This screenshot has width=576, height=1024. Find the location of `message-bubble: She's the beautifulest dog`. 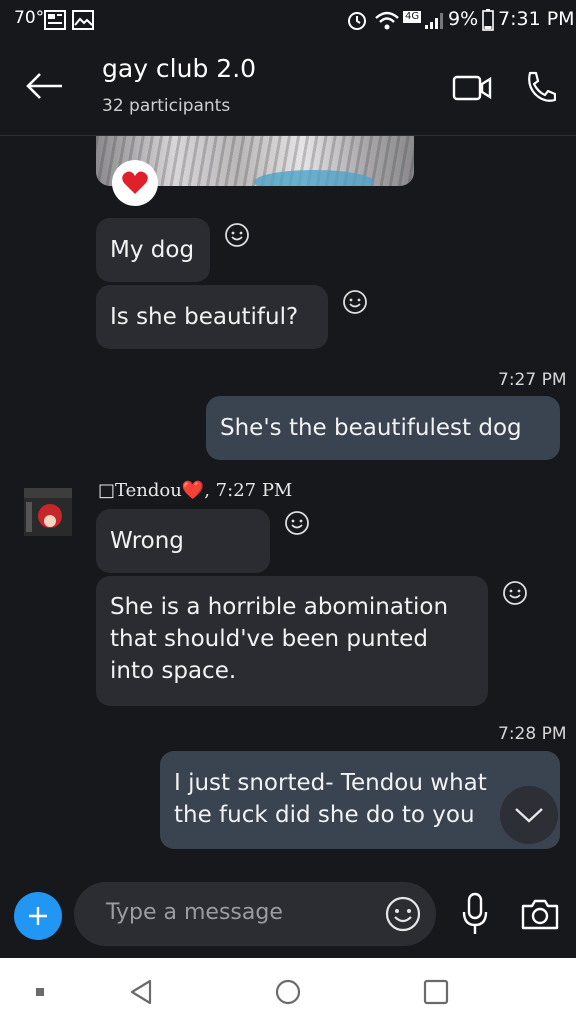

message-bubble: She's the beautifulest dog is located at coordinates (383, 428).